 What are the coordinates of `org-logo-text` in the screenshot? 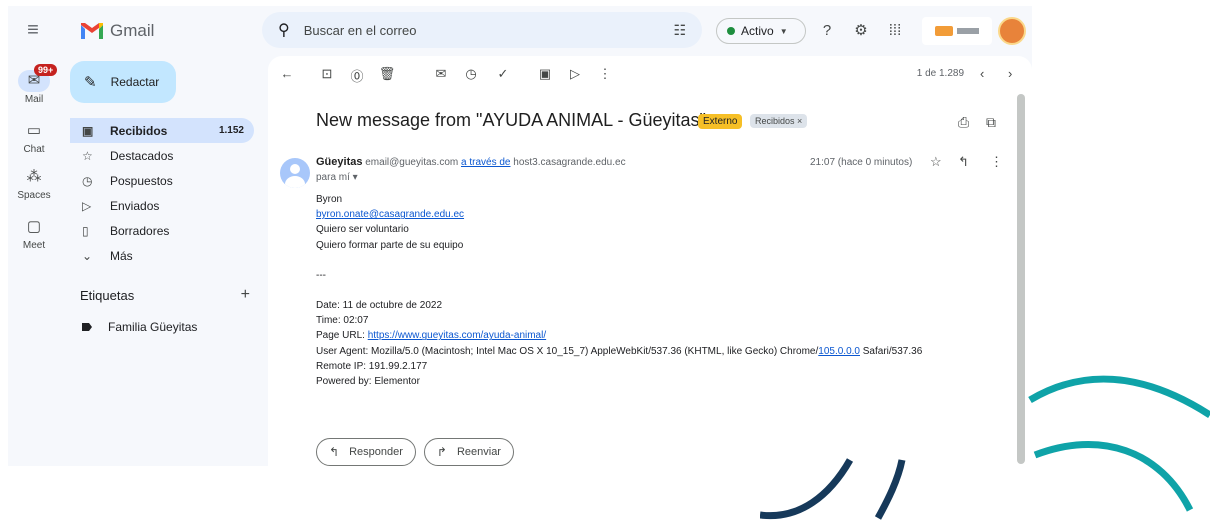 It's located at (968, 31).